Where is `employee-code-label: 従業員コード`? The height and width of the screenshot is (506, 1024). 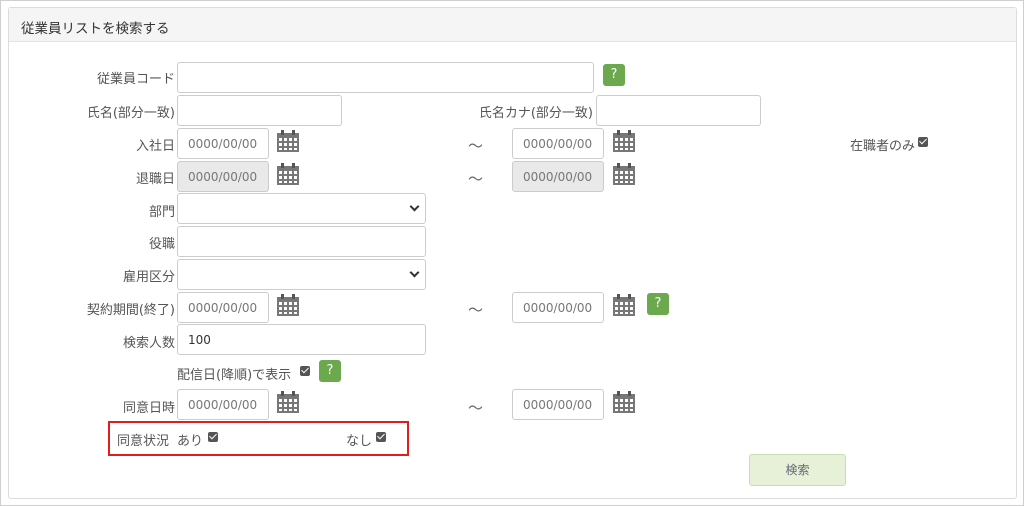
employee-code-label: 従業員コード is located at coordinates (135, 79).